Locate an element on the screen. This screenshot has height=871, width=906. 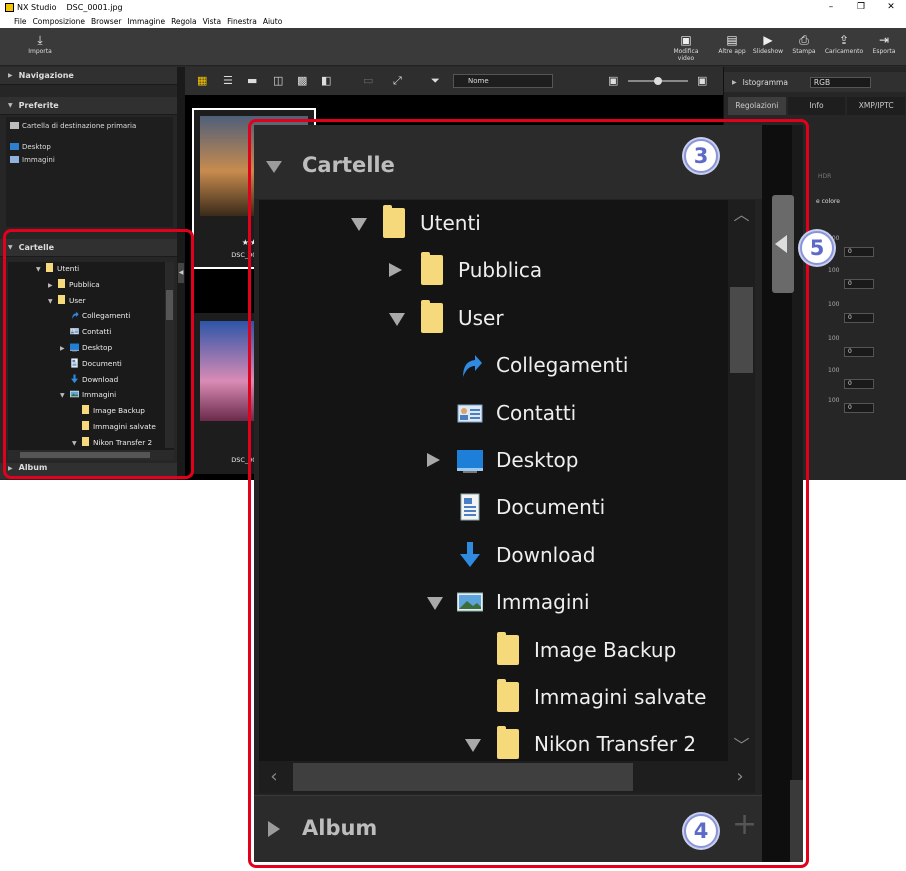
import-label: Importa is located at coordinates (40, 51).